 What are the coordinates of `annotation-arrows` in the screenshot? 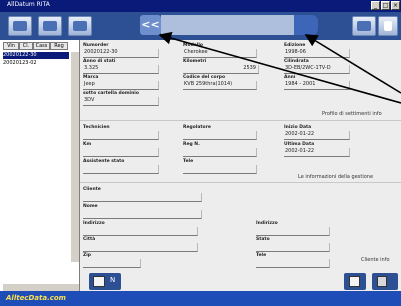 It's located at (279, 67).